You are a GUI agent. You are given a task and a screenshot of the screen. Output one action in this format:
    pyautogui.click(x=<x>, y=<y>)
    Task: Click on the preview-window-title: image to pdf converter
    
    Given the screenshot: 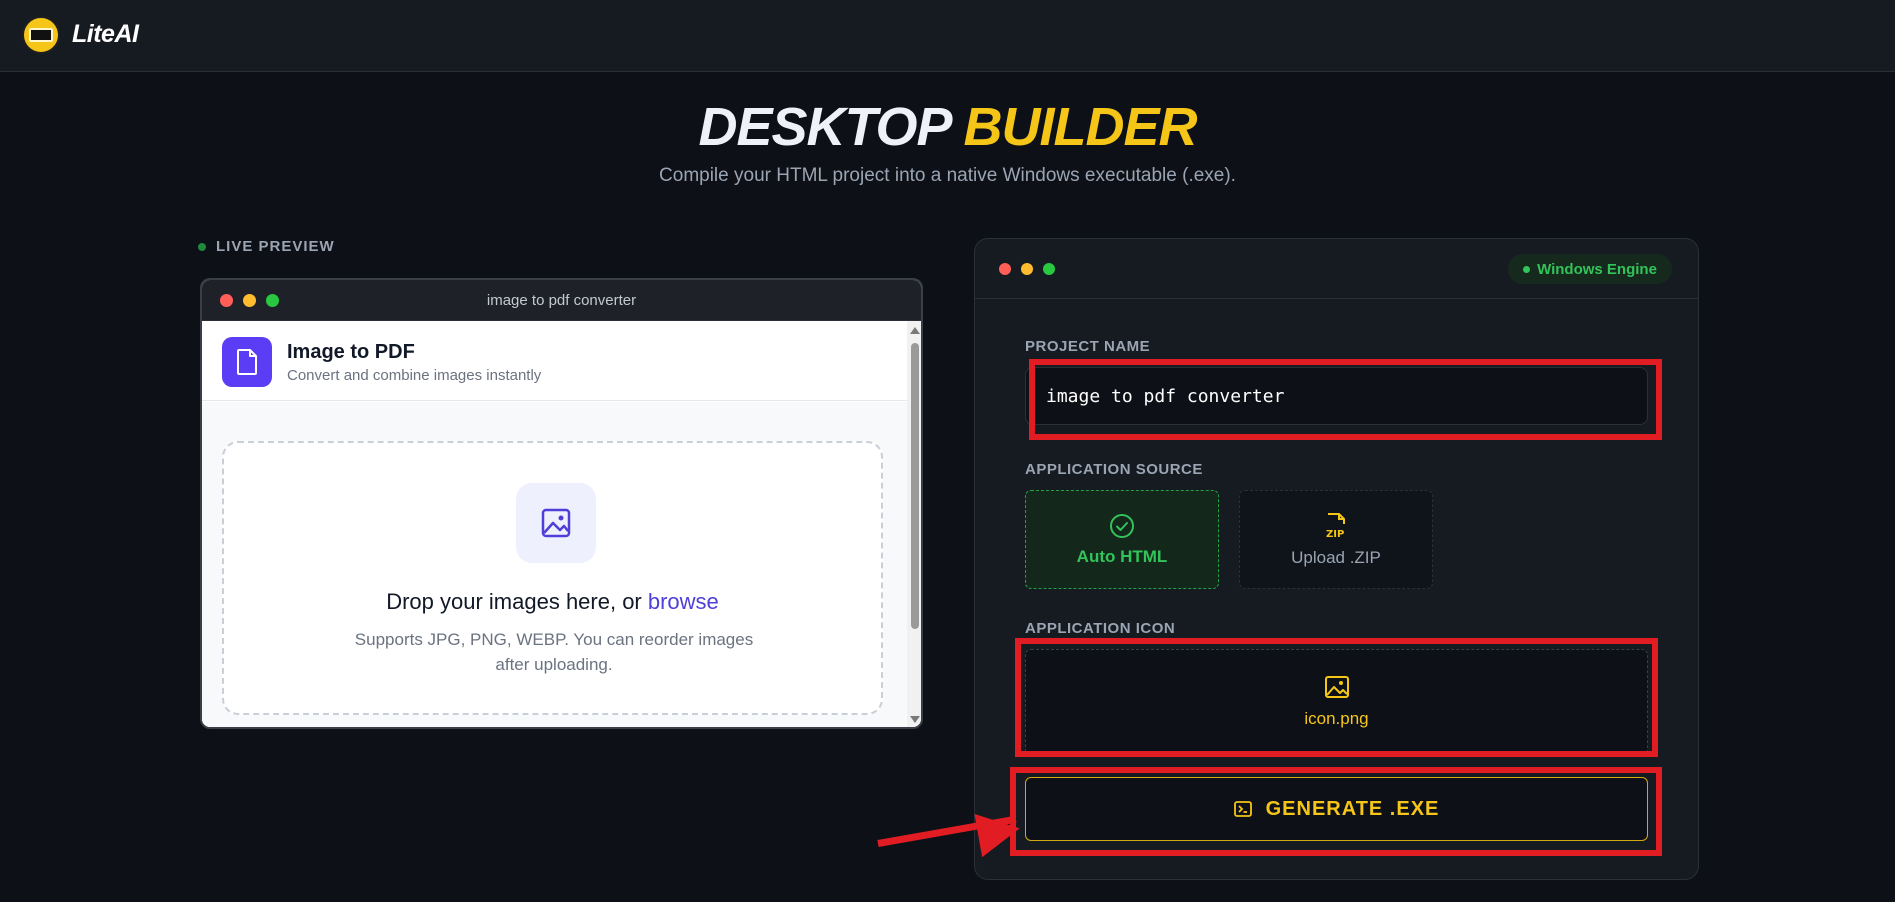 What is the action you would take?
    pyautogui.click(x=561, y=300)
    